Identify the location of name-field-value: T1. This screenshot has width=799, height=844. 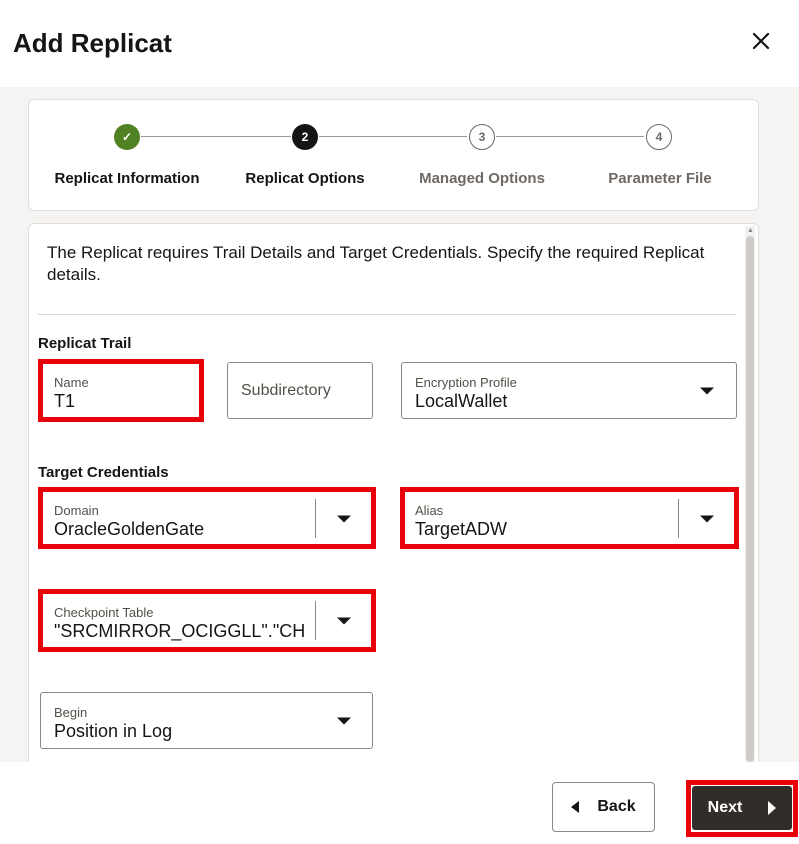
(64, 401).